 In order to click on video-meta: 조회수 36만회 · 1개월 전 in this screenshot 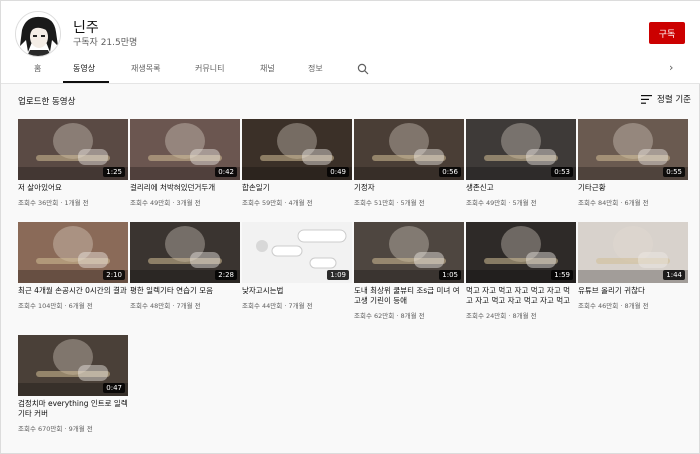, I will do `click(73, 202)`.